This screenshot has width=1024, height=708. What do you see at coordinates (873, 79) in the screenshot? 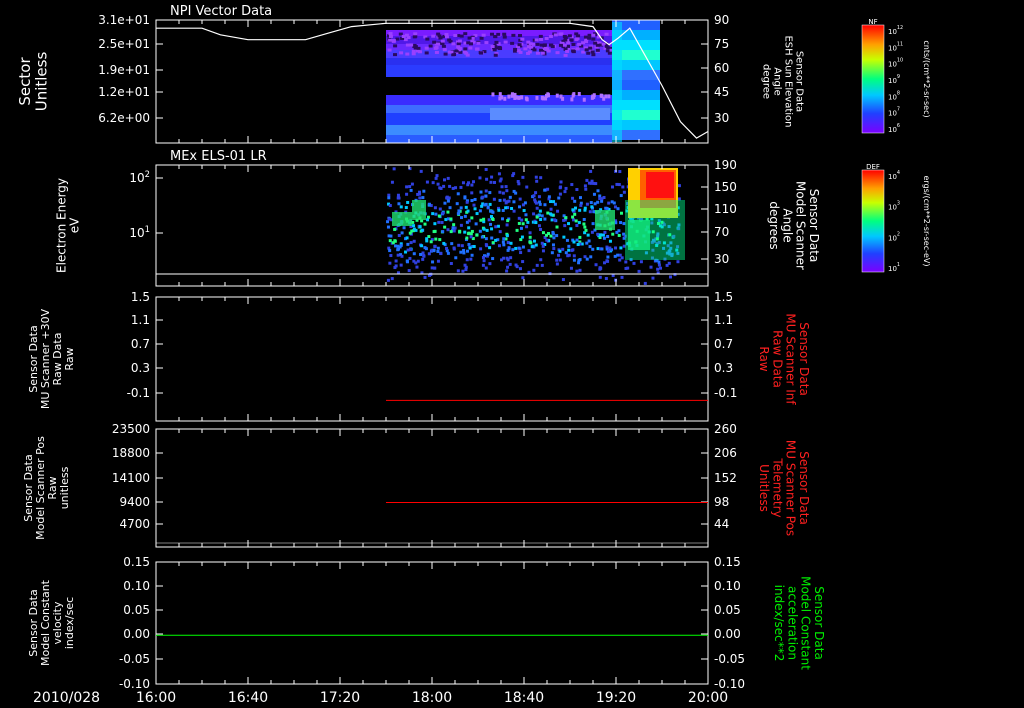
I see `colorbar-npi` at bounding box center [873, 79].